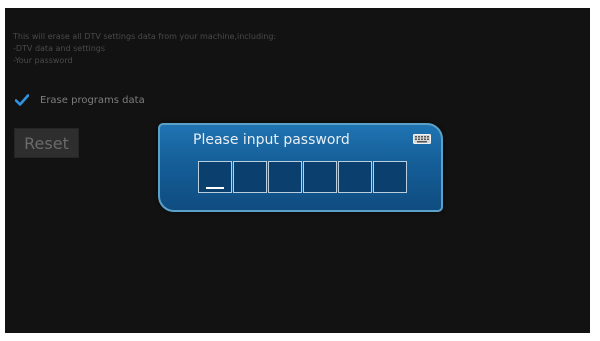 The height and width of the screenshot is (341, 600). Describe the element at coordinates (422, 139) in the screenshot. I see `keyboard-icon` at that location.